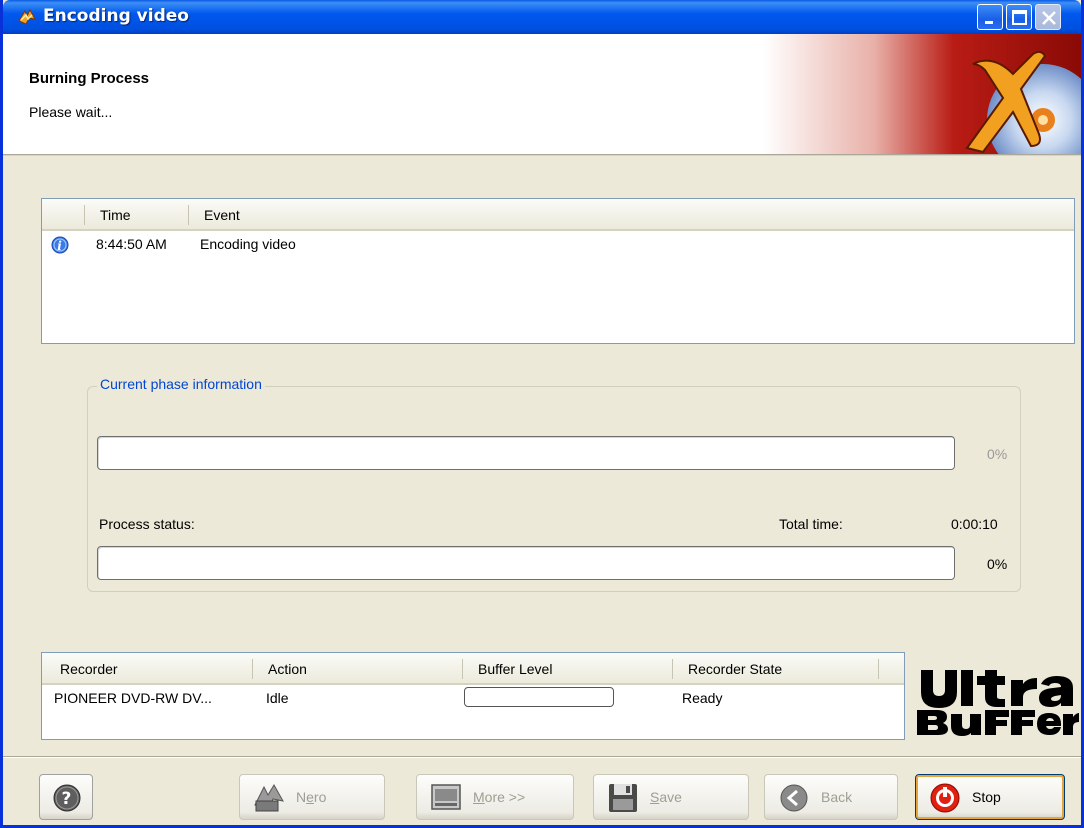  What do you see at coordinates (446, 797) in the screenshot?
I see `more-details-icon` at bounding box center [446, 797].